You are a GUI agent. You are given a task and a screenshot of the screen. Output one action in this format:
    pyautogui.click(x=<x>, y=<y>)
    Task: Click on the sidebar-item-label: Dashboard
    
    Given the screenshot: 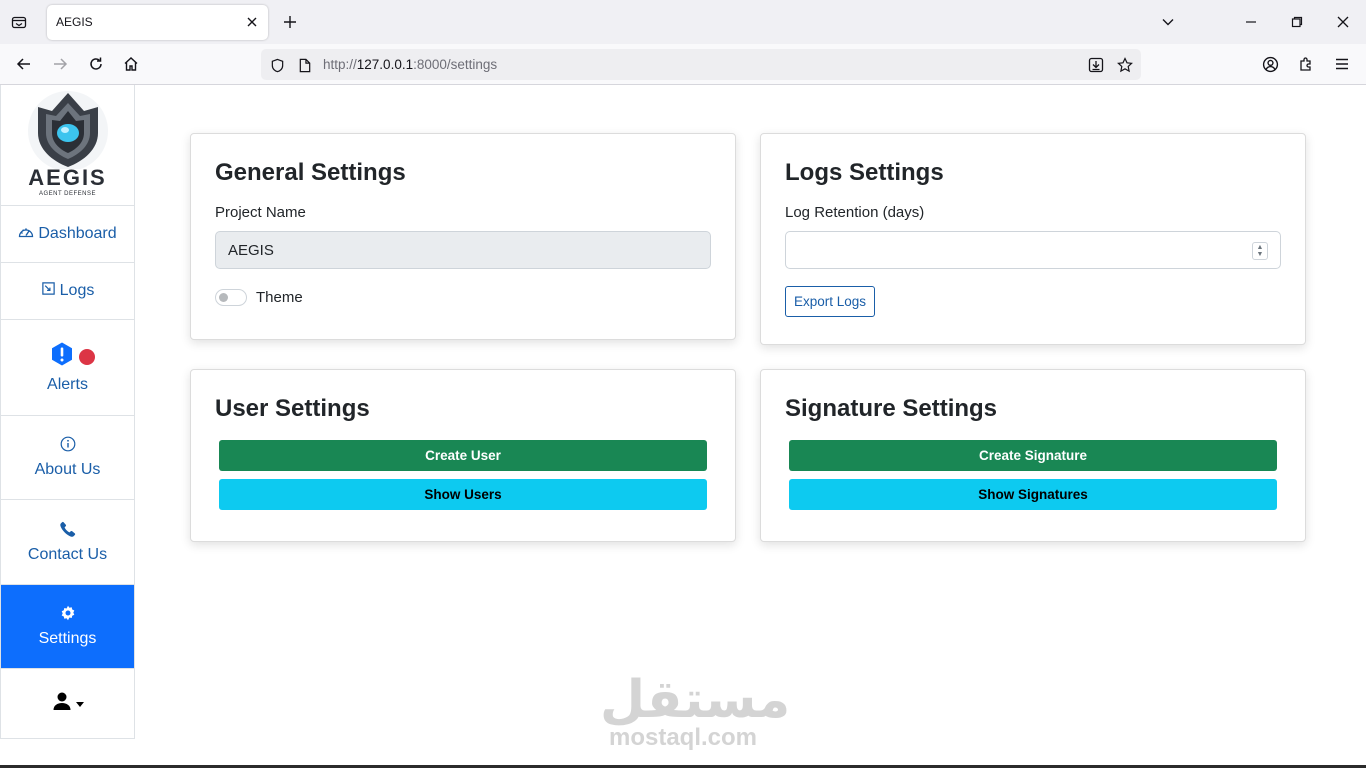 What is the action you would take?
    pyautogui.click(x=77, y=233)
    